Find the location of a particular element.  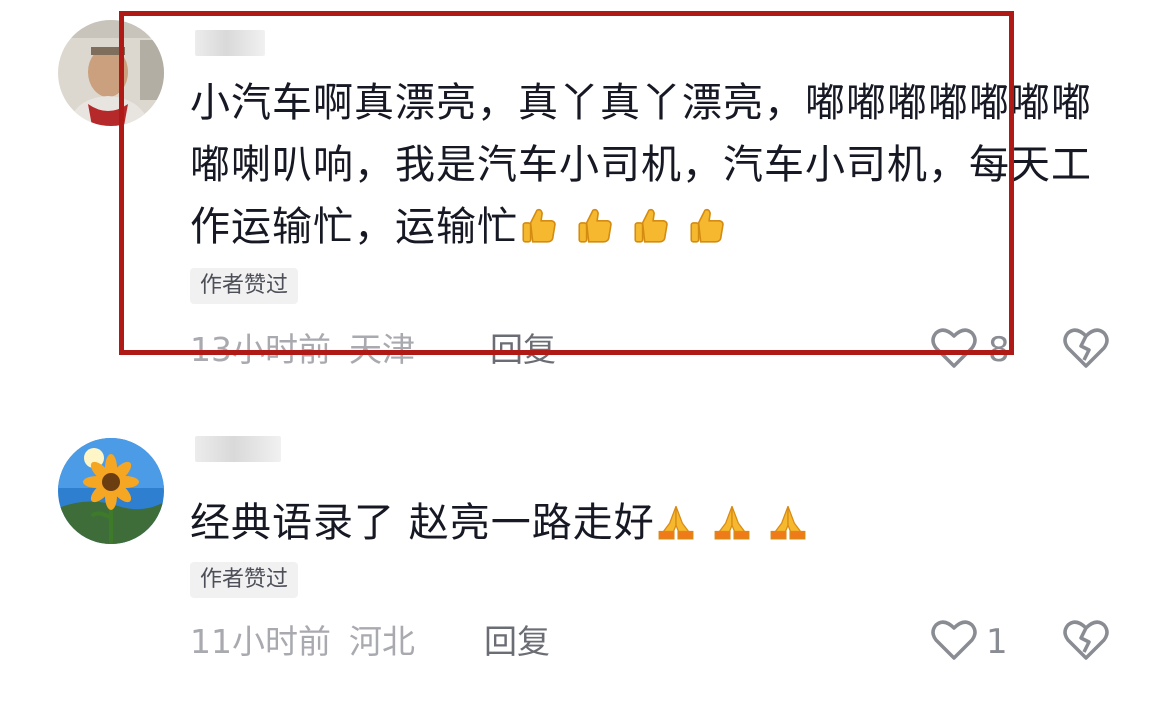

comment-meta: 11小时前 河北 is located at coordinates (302, 642).